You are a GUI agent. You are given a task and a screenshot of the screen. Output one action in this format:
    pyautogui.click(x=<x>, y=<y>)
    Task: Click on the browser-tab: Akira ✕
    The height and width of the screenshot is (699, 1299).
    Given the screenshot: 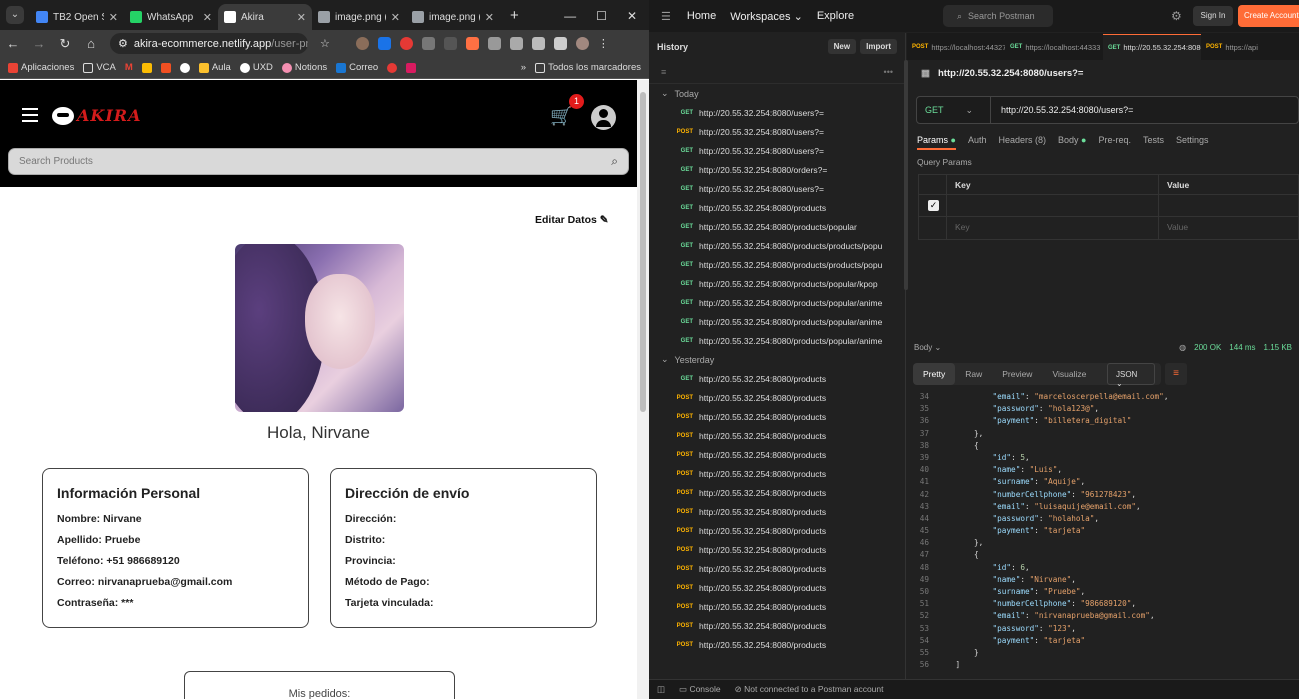 What is the action you would take?
    pyautogui.click(x=265, y=17)
    